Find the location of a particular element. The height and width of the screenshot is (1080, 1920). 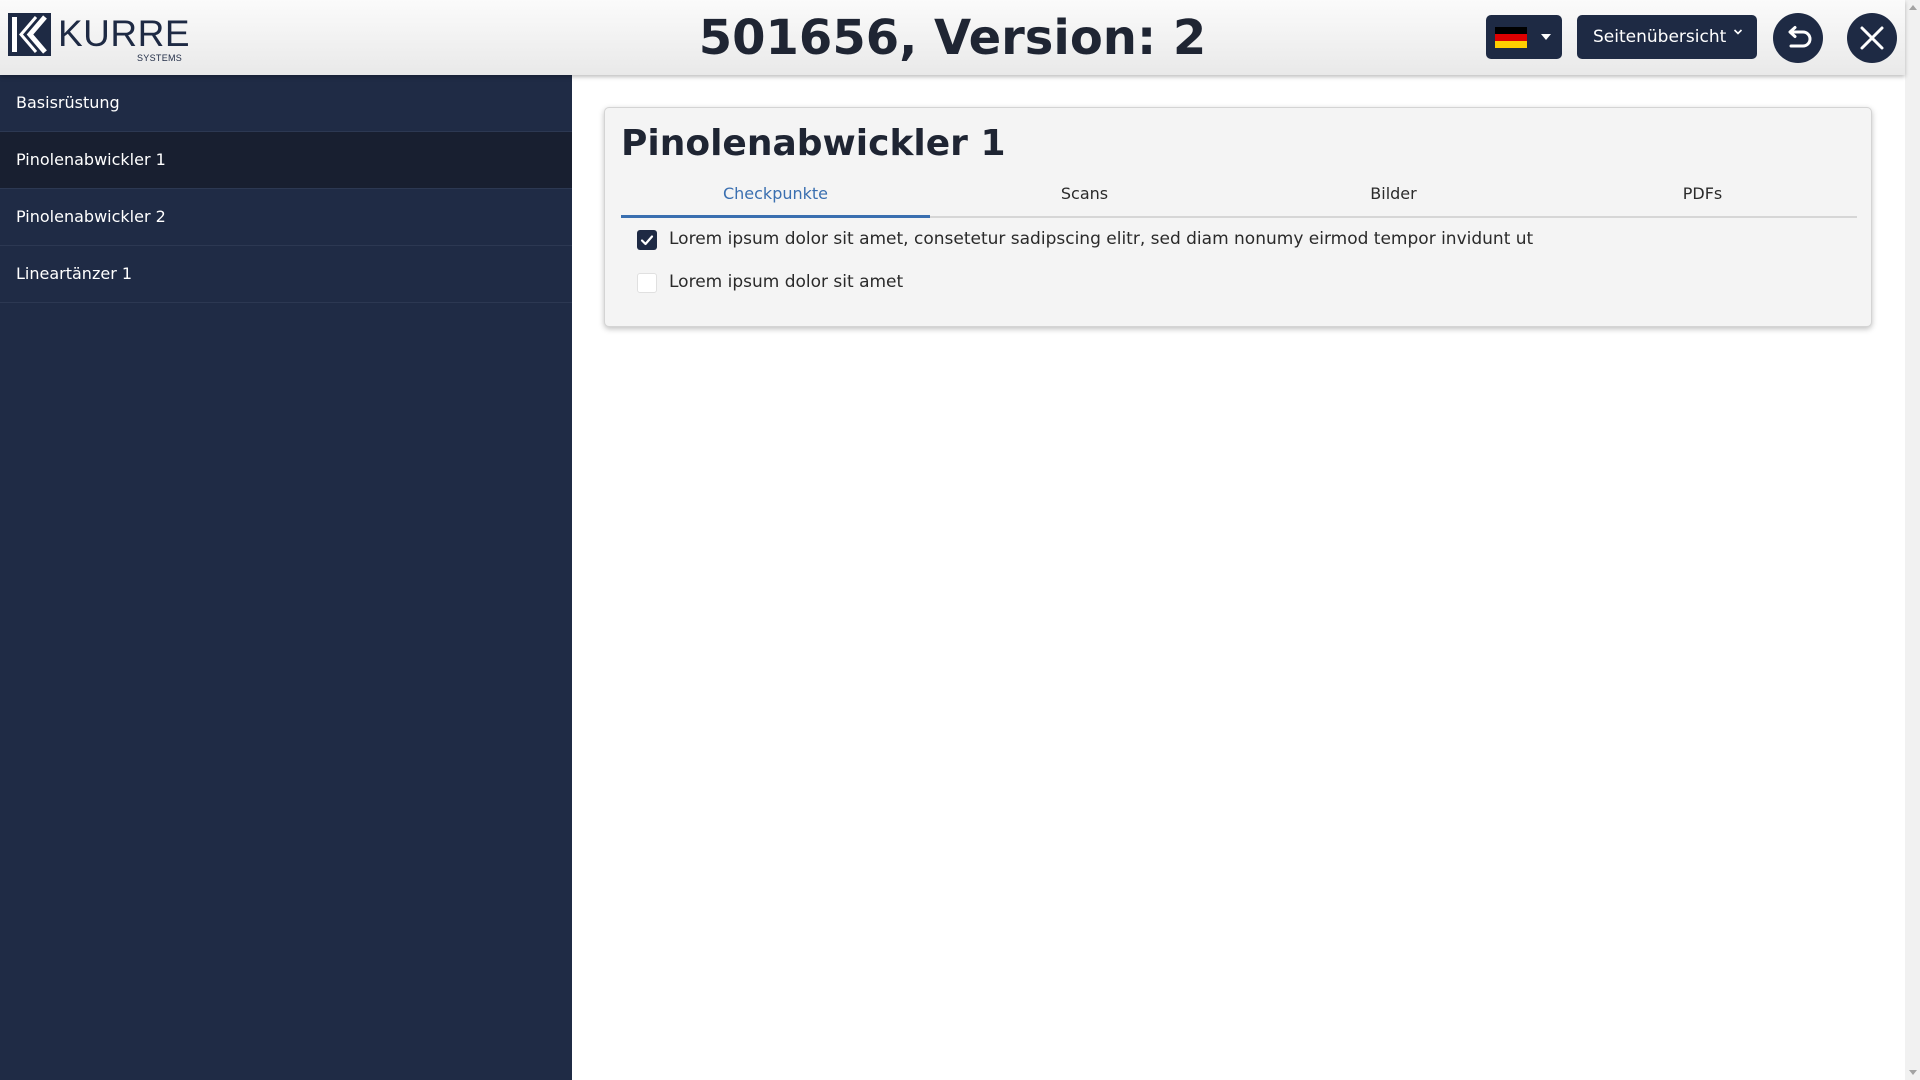

close-button is located at coordinates (1872, 38).